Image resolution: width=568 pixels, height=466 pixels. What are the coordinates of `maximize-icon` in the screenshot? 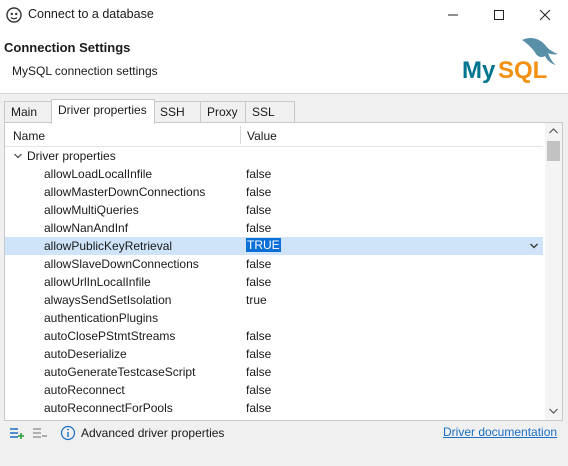 It's located at (499, 15).